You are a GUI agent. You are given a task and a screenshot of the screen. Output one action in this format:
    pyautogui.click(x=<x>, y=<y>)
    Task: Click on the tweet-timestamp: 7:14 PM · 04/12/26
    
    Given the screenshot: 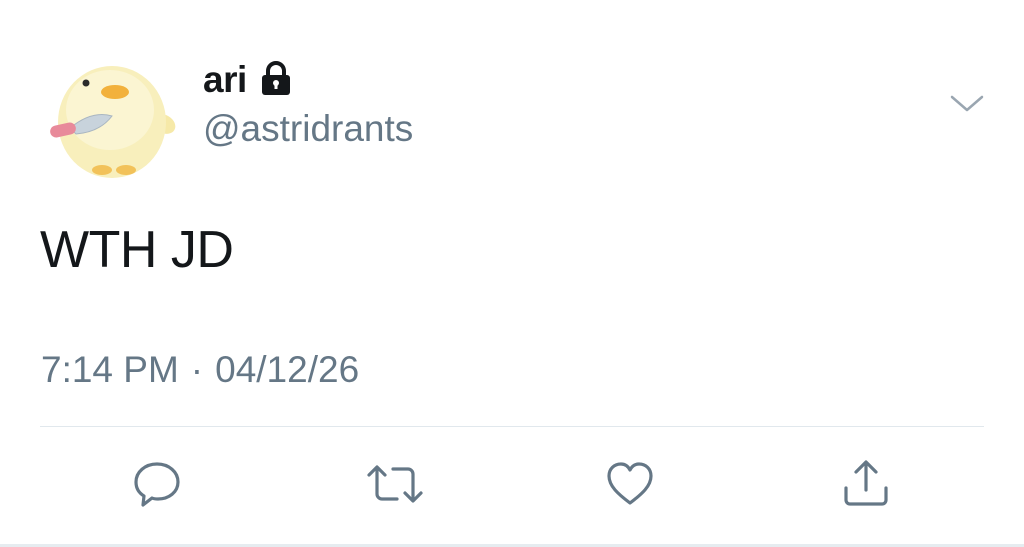 What is the action you would take?
    pyautogui.click(x=200, y=370)
    